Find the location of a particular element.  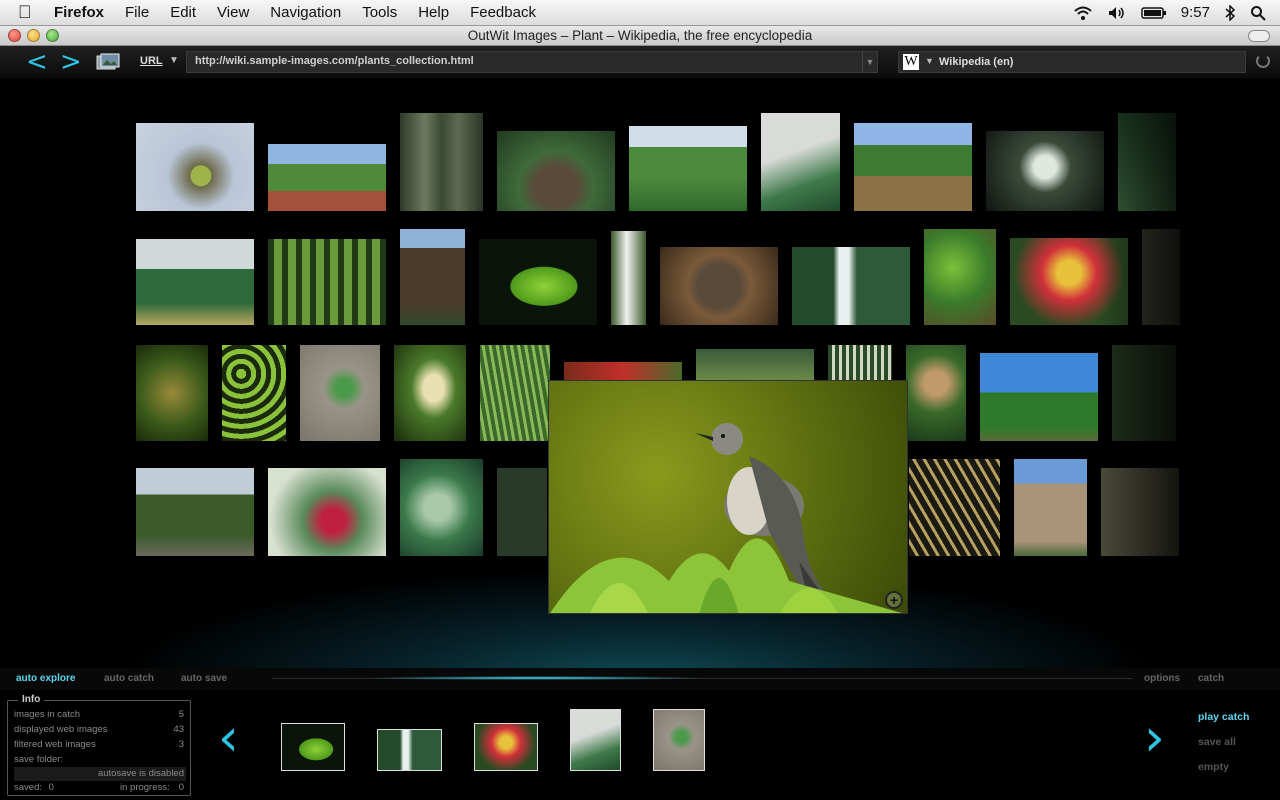

menu-navigation: Navigation is located at coordinates (305, 12).